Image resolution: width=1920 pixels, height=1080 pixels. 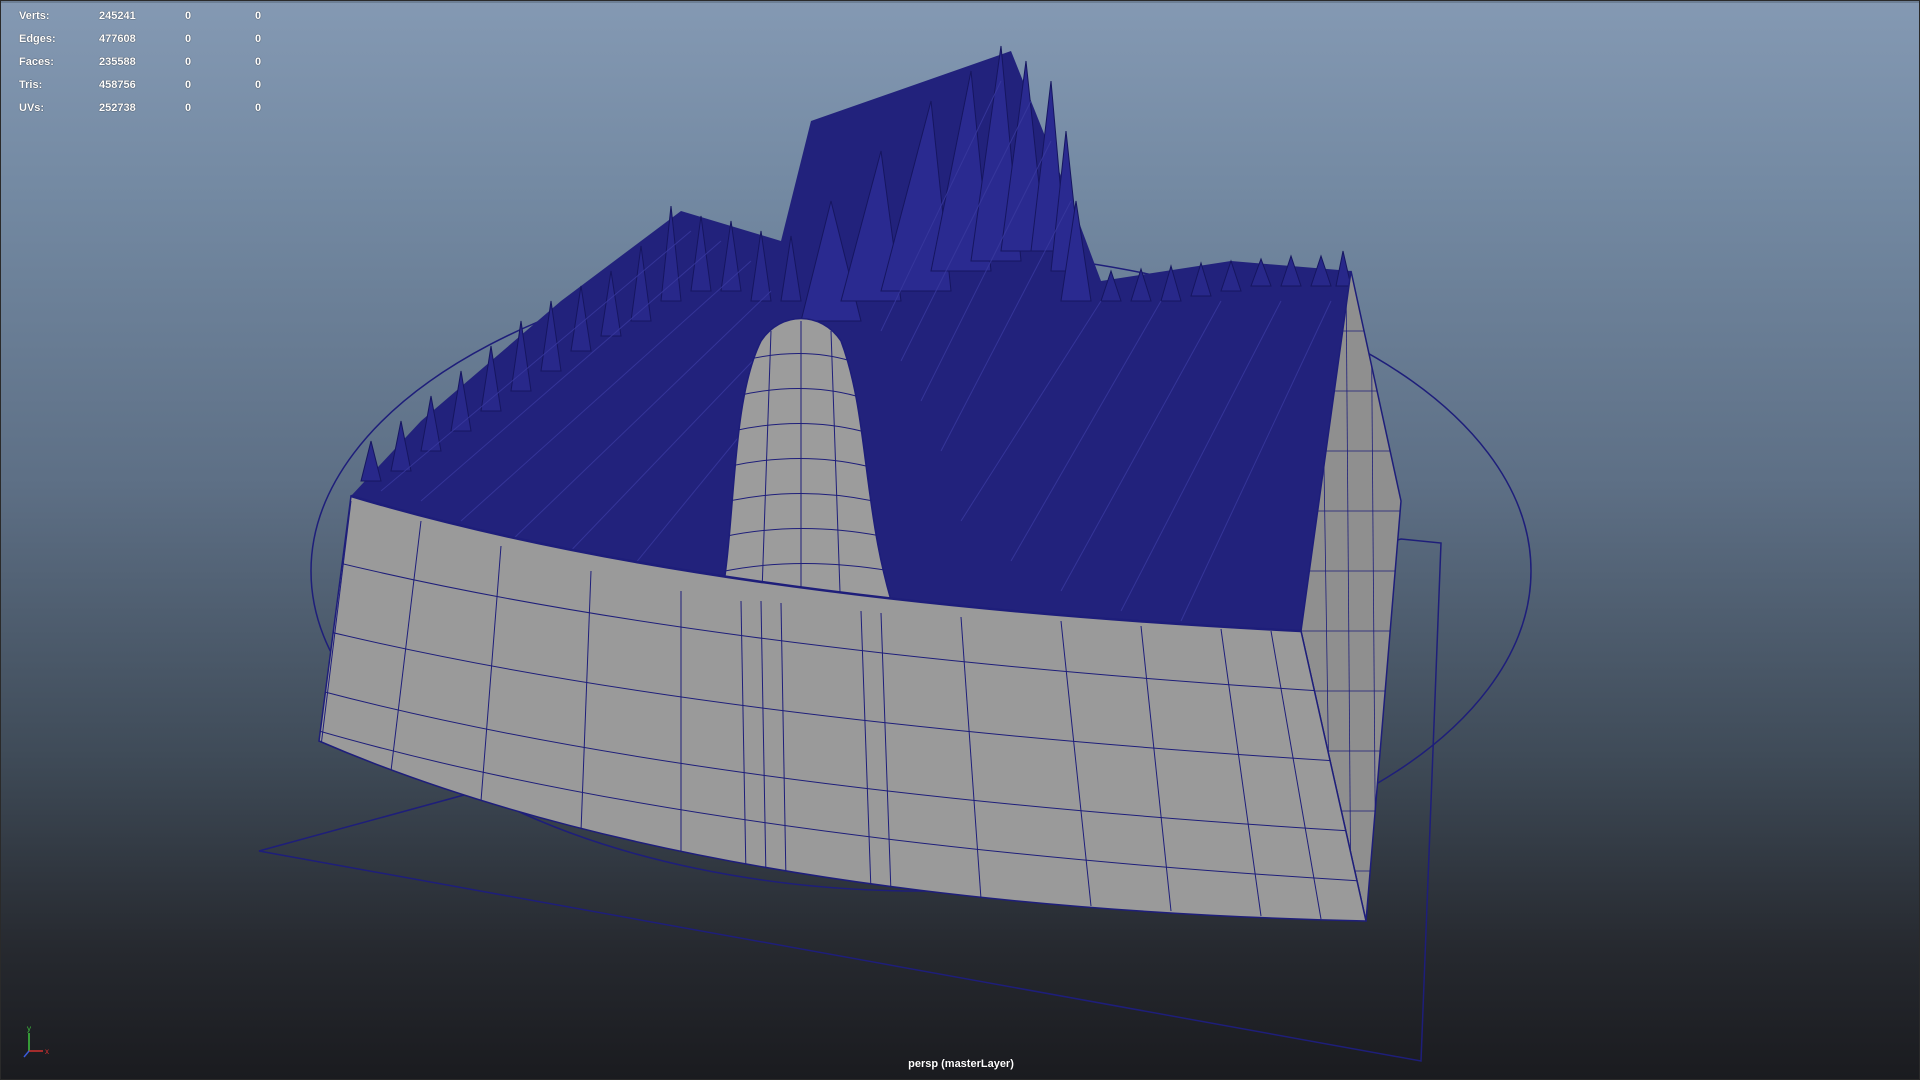 What do you see at coordinates (117, 38) in the screenshot?
I see `hud-value: 477608` at bounding box center [117, 38].